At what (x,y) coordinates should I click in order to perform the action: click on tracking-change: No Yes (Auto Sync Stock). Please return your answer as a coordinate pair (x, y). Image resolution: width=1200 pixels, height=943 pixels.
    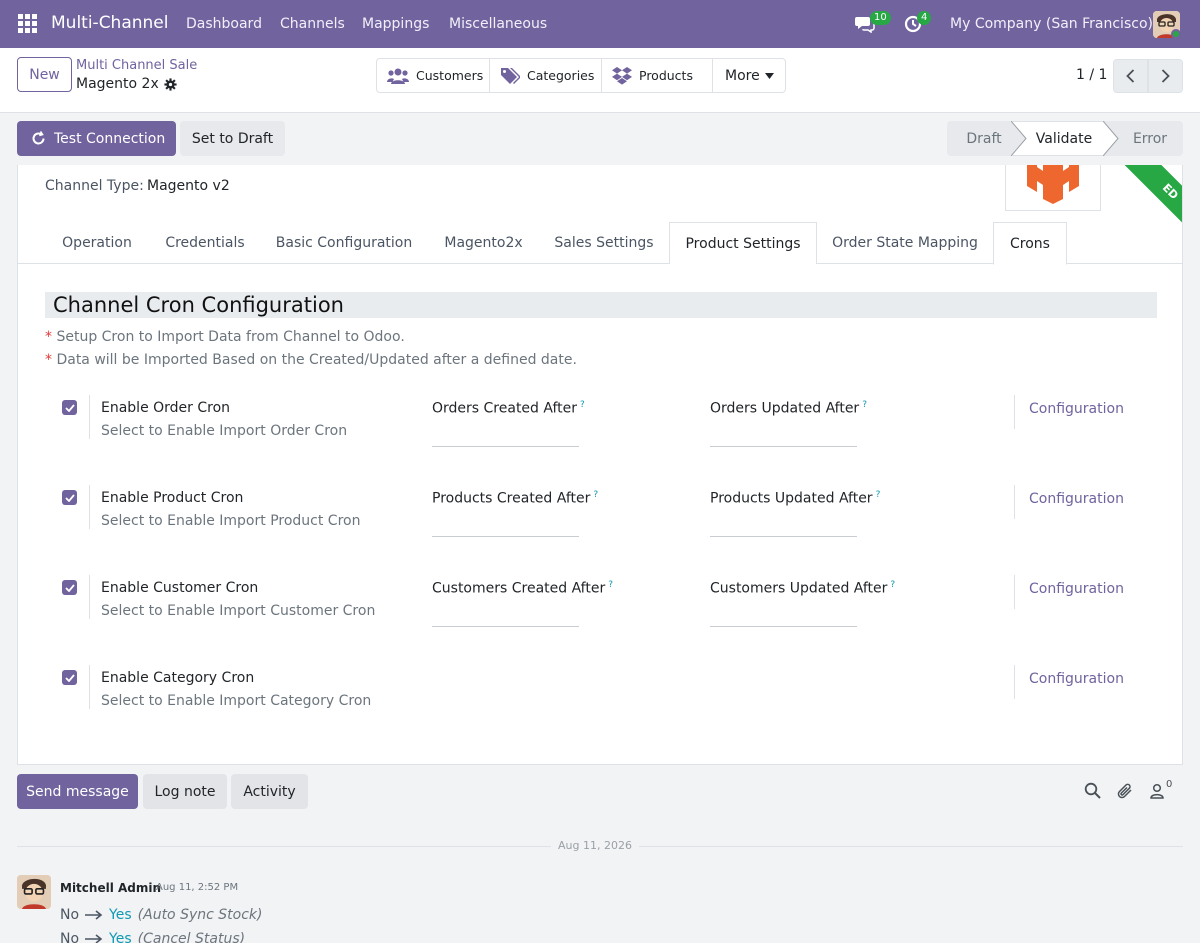
    Looking at the image, I should click on (161, 915).